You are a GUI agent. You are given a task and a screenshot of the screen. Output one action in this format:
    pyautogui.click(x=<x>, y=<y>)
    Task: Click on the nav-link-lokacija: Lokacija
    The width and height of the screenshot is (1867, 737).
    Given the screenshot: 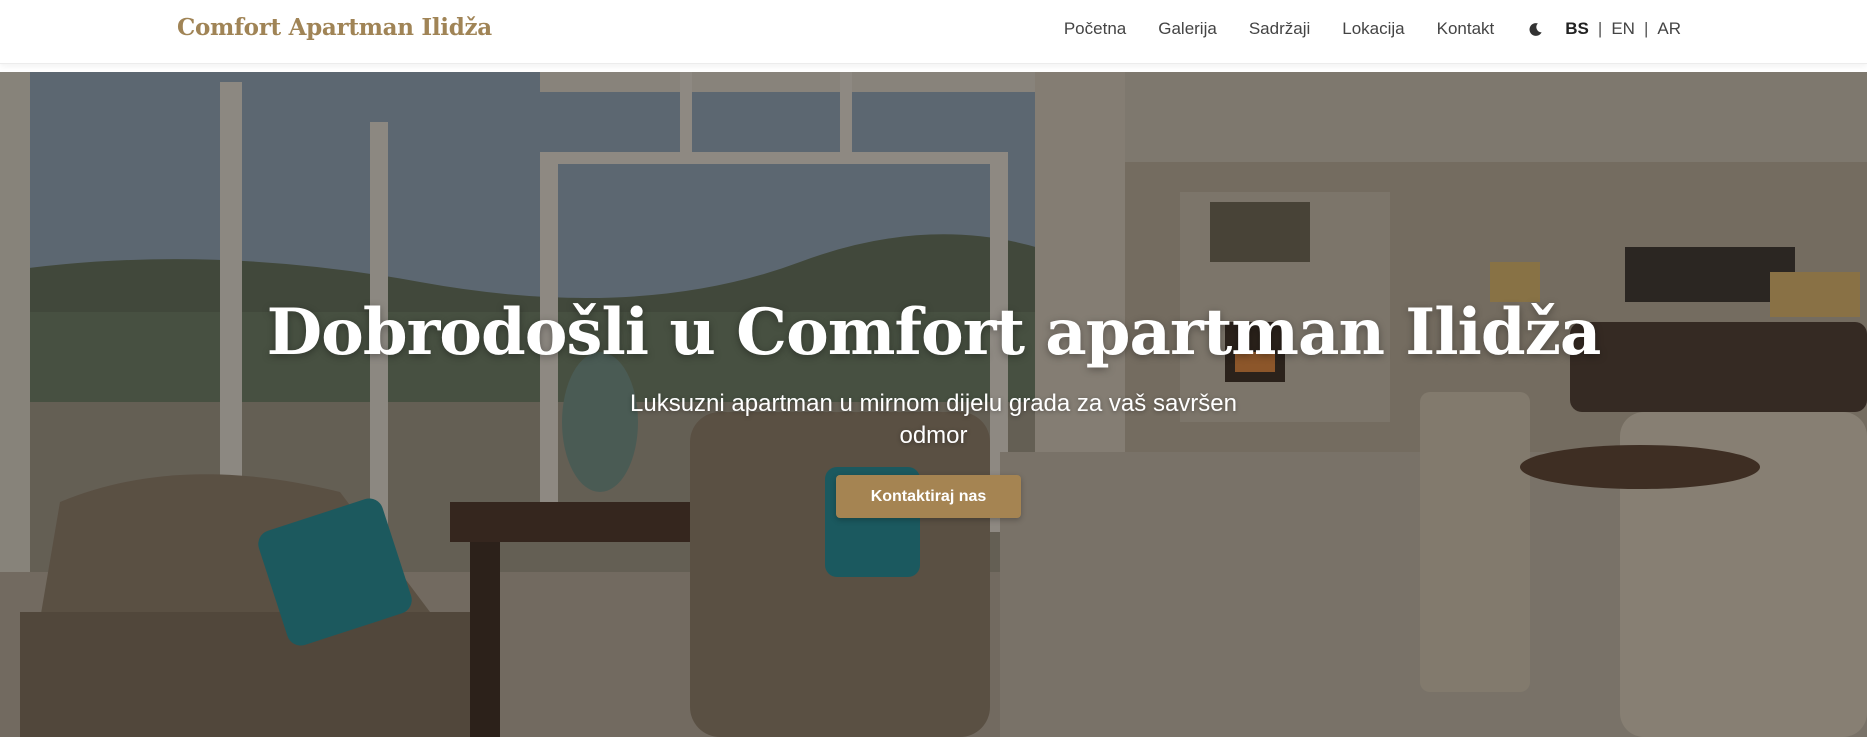 What is the action you would take?
    pyautogui.click(x=1373, y=29)
    